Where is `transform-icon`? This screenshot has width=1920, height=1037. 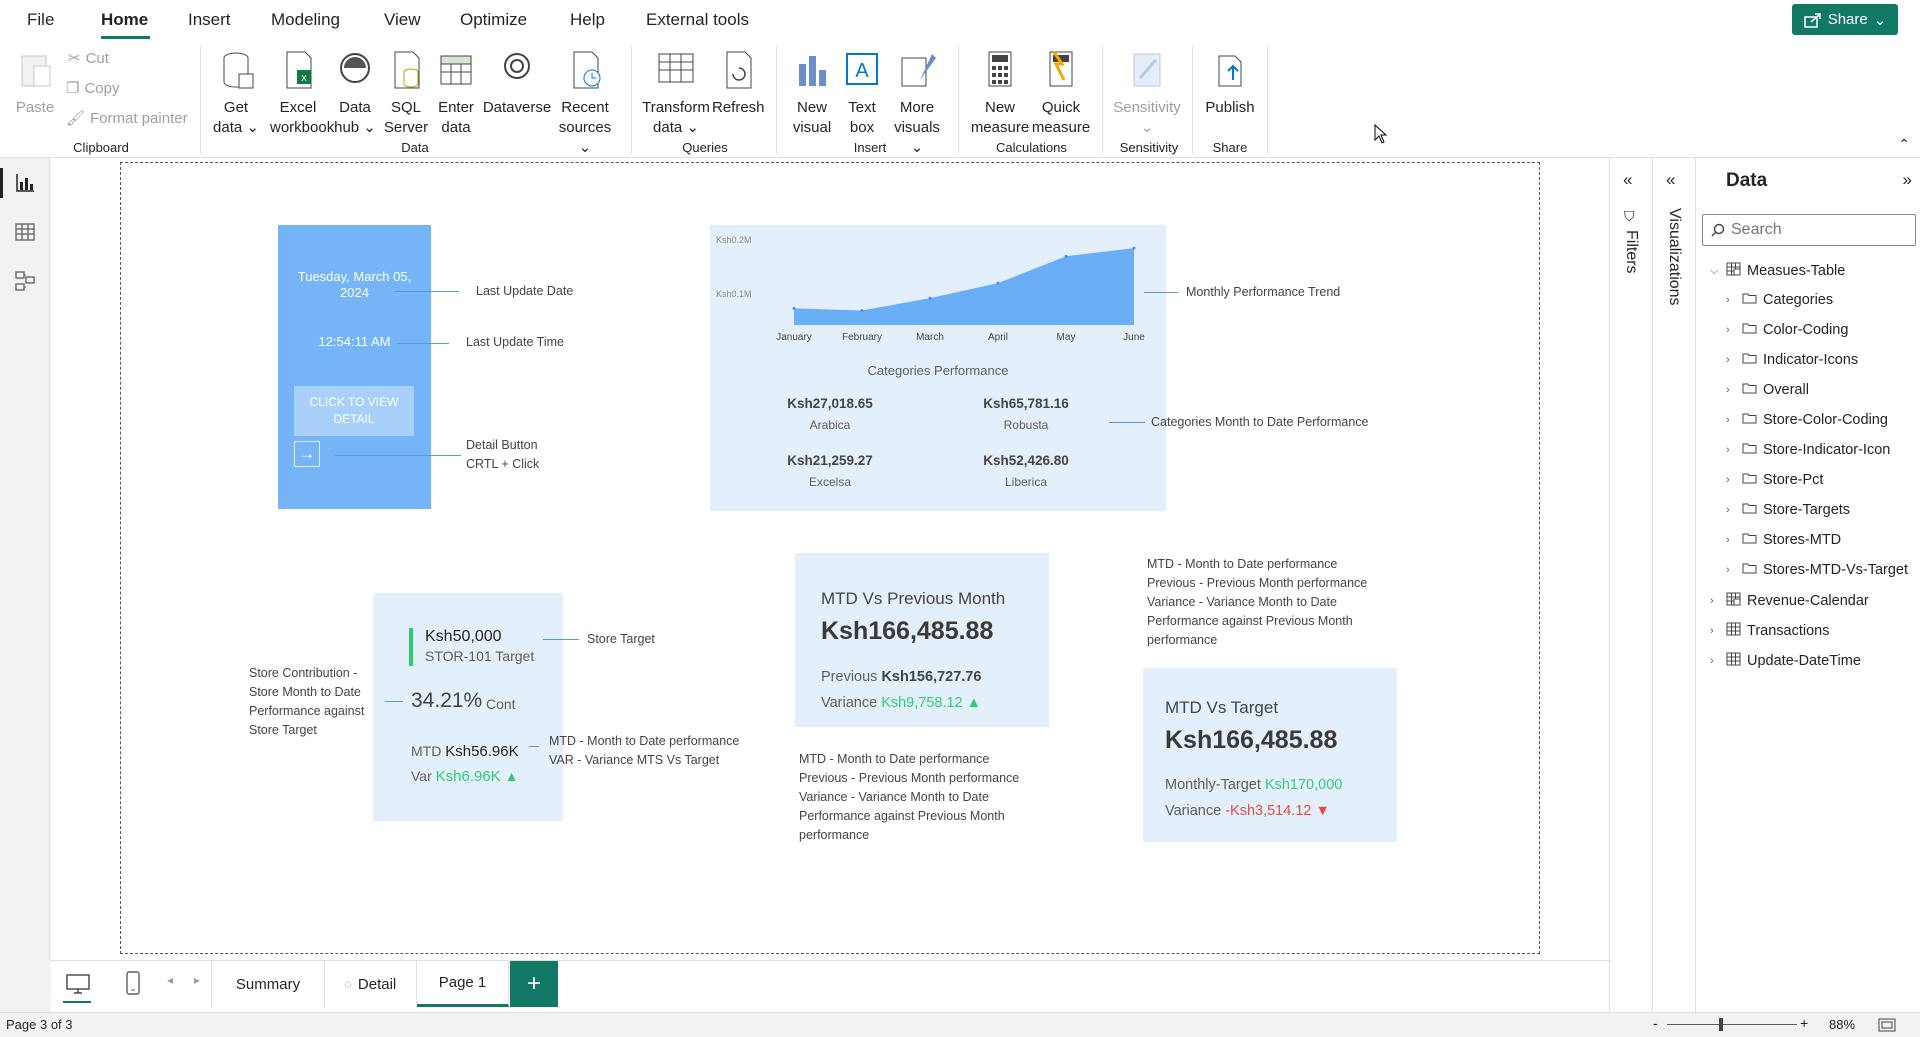 transform-icon is located at coordinates (676, 68).